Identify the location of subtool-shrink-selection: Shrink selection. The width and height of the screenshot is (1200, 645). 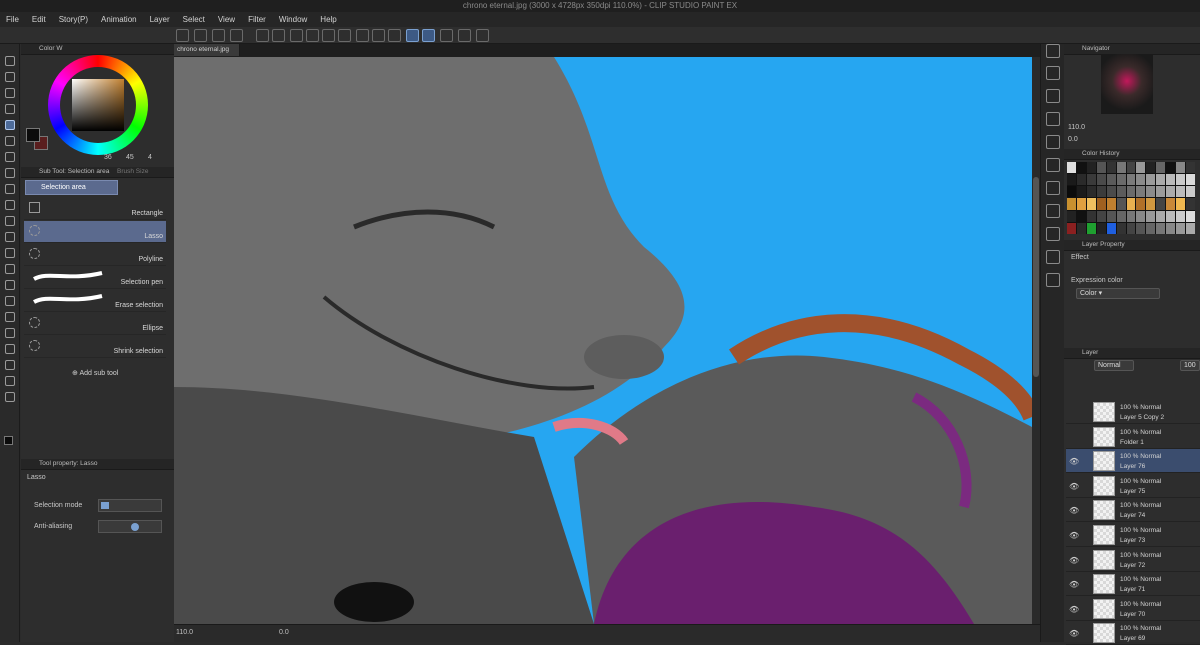
(95, 347).